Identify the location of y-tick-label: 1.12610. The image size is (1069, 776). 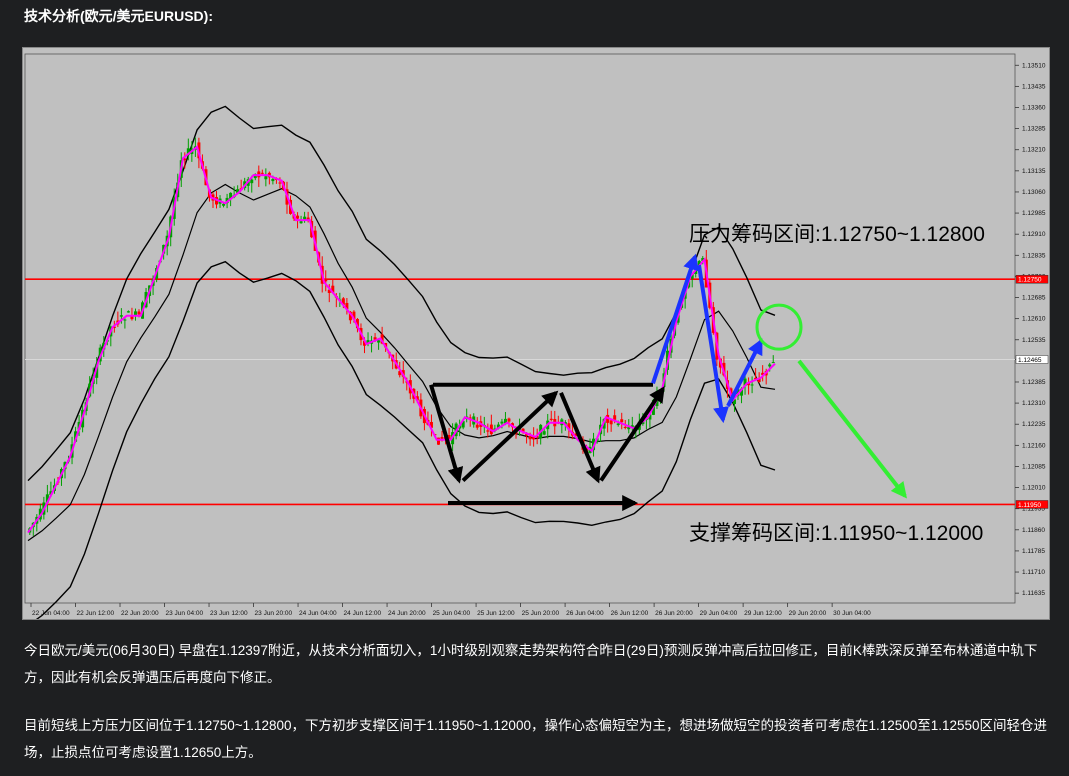
(1034, 319).